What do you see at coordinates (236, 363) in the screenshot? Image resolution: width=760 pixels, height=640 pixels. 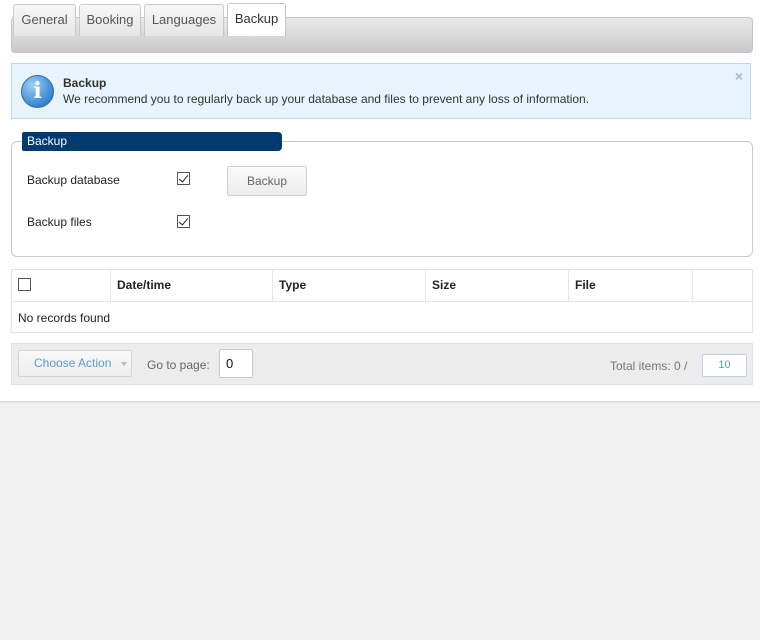 I see `goto-page-input` at bounding box center [236, 363].